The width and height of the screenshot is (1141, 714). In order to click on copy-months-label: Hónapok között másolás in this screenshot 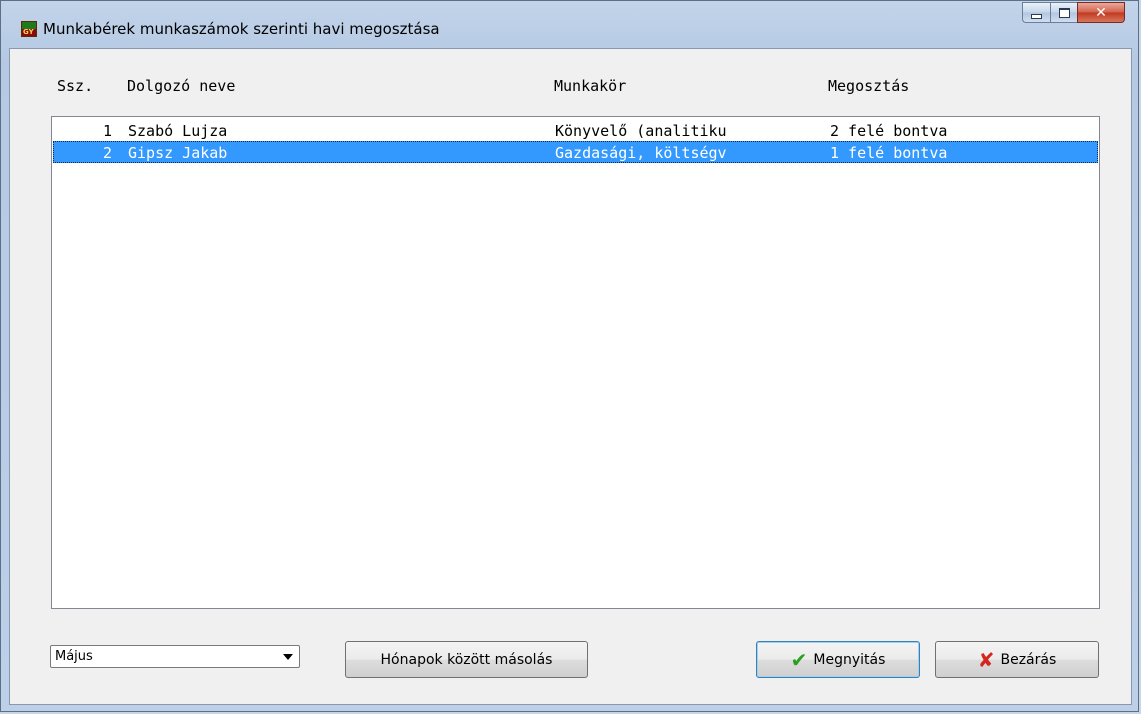, I will do `click(466, 659)`.